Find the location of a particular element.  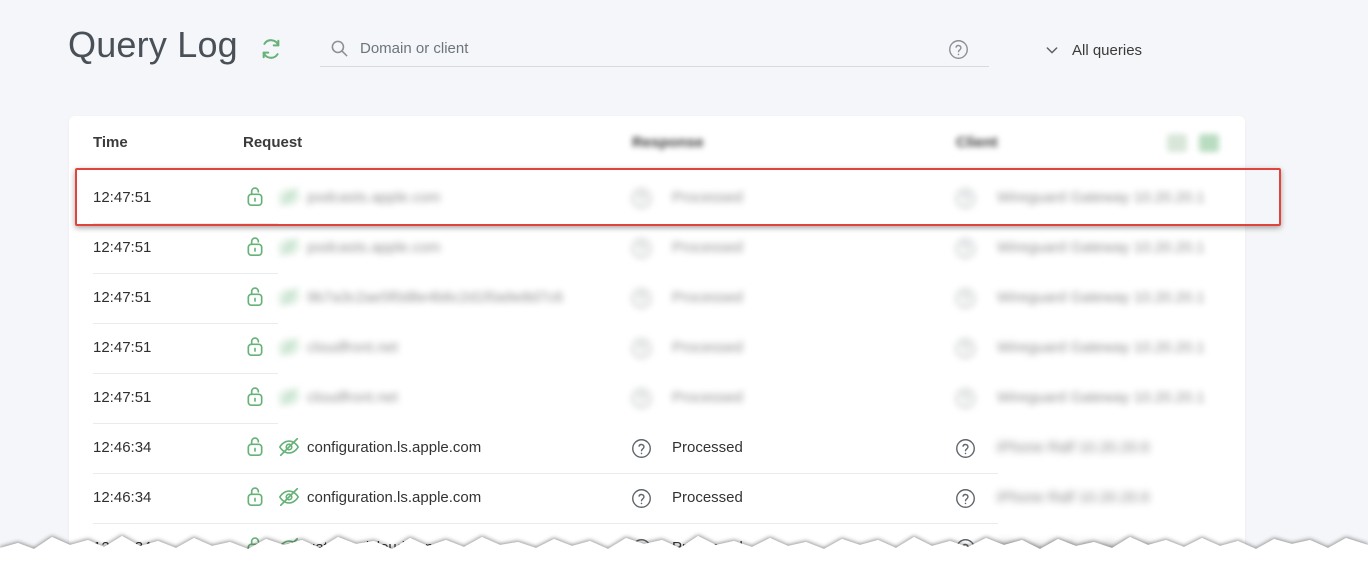

column-header-client: Client is located at coordinates (977, 142).